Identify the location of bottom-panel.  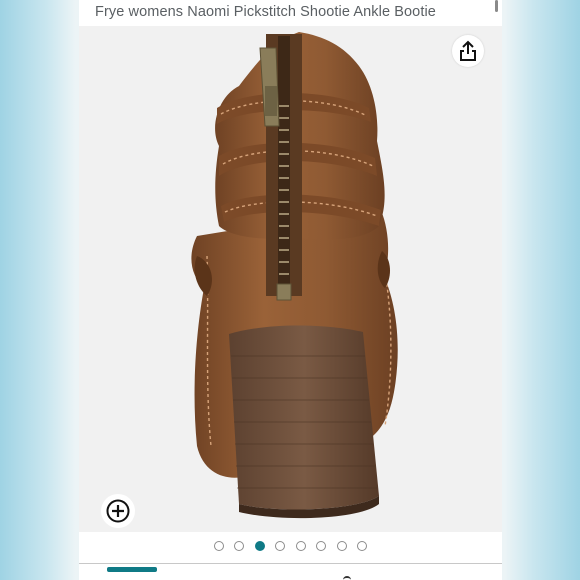
(290, 571).